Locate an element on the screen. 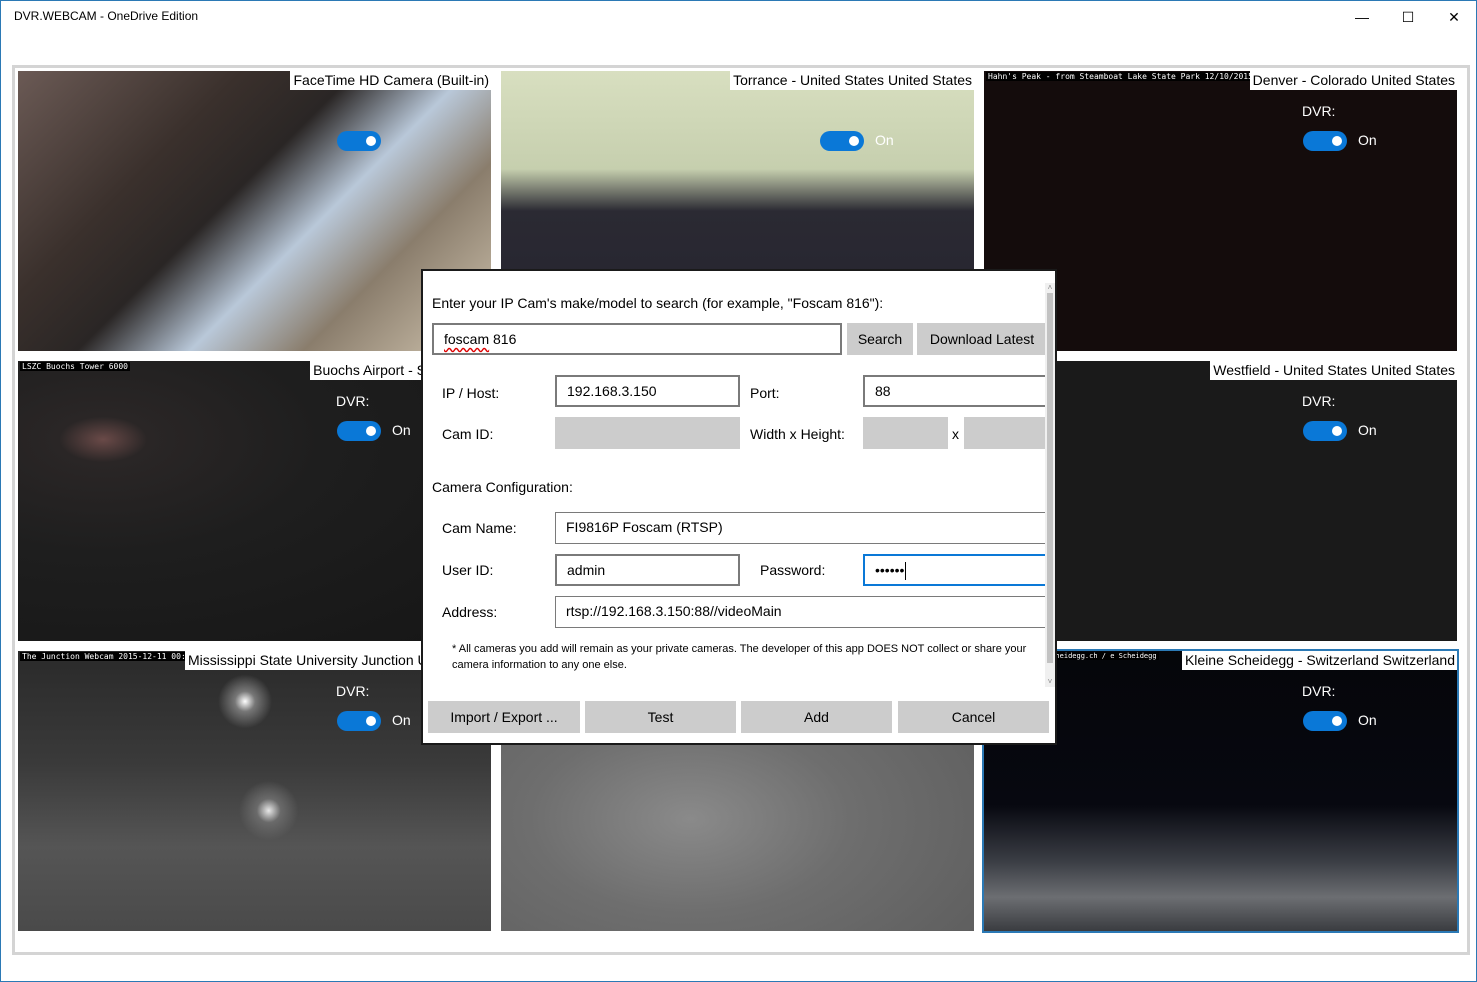 The image size is (1477, 982). scroll-thumb is located at coordinates (1050, 478).